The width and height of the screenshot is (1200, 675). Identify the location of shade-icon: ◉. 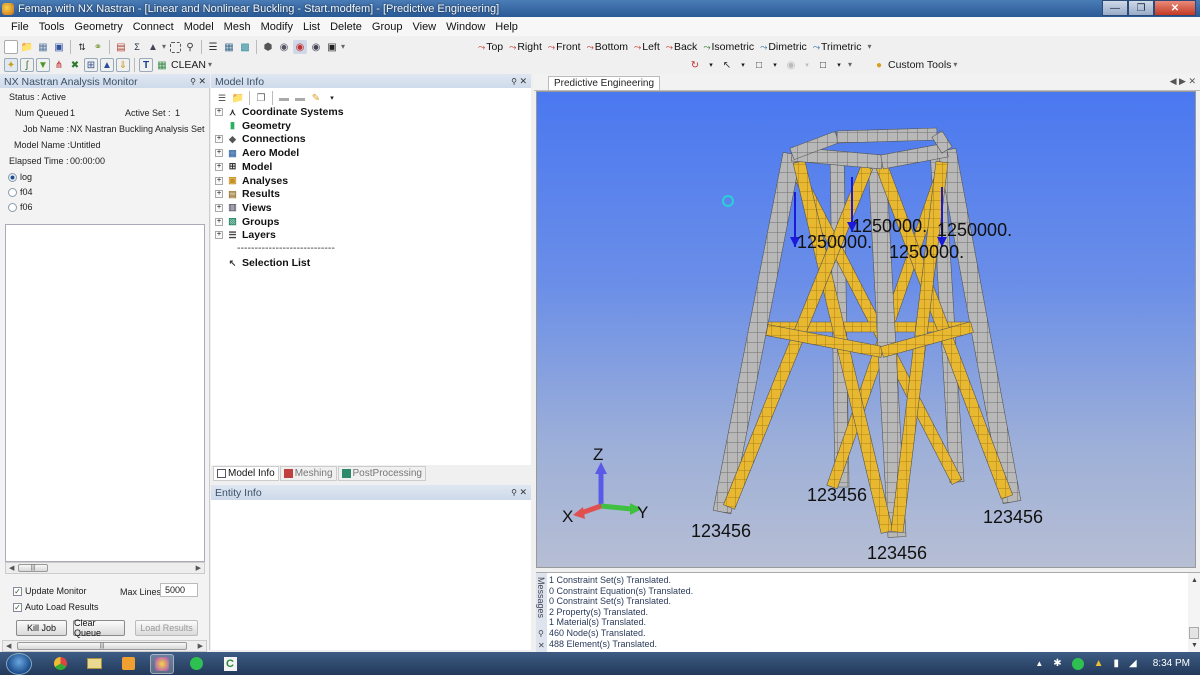
(284, 47).